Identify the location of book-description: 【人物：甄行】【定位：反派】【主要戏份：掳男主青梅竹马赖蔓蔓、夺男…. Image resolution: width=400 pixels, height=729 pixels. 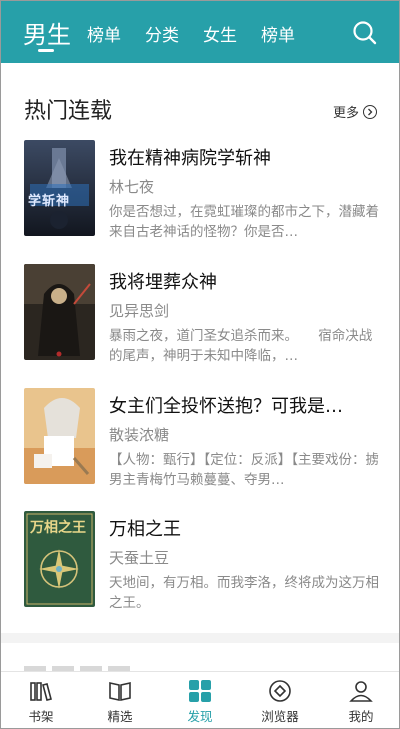
(244, 470).